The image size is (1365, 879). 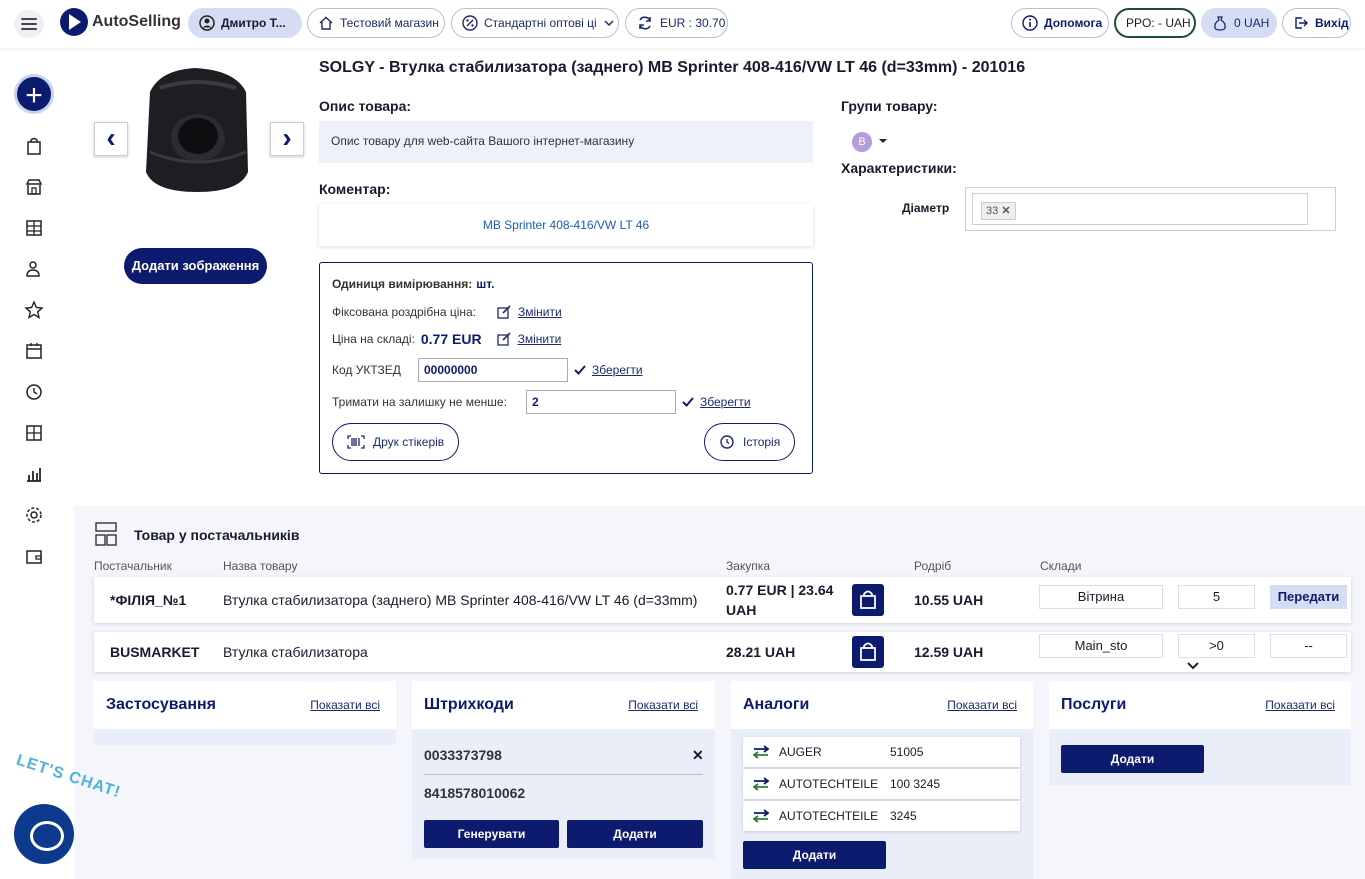 I want to click on history-button: Історія, so click(x=750, y=442).